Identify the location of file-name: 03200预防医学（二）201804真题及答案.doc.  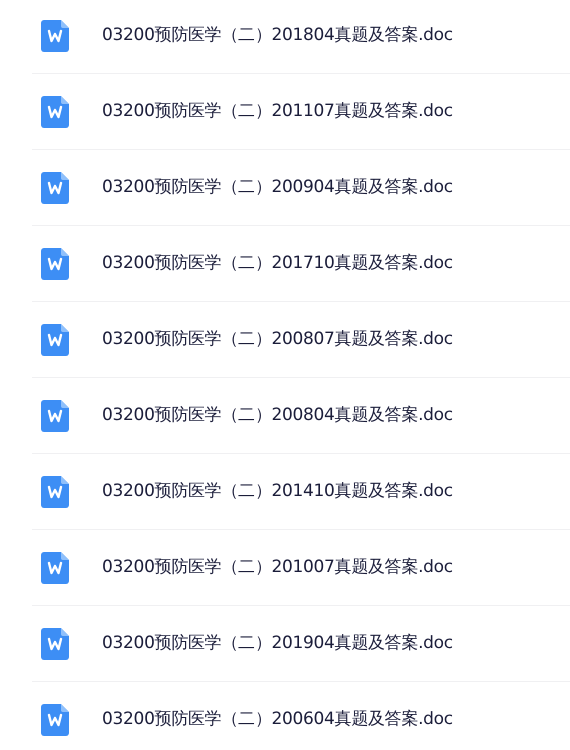
(277, 35).